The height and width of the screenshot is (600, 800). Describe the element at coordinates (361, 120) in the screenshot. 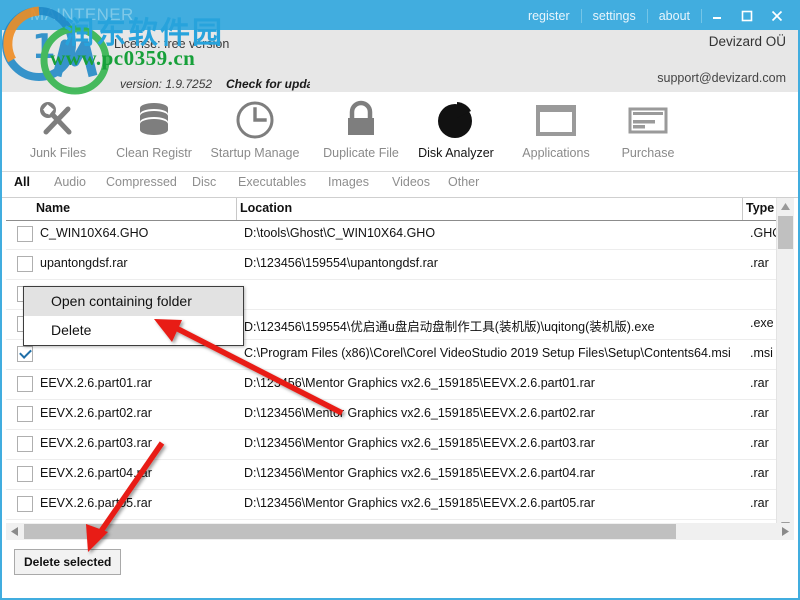

I see `lock-icon` at that location.